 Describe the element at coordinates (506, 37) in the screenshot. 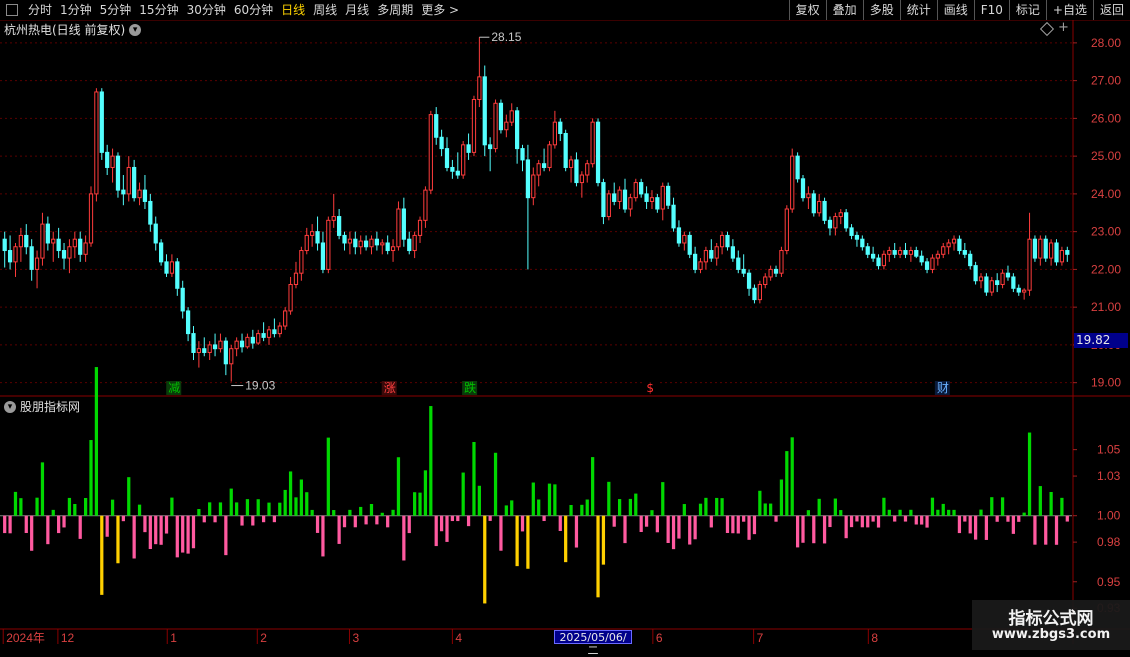

I see `high-price-label: 28.15` at that location.